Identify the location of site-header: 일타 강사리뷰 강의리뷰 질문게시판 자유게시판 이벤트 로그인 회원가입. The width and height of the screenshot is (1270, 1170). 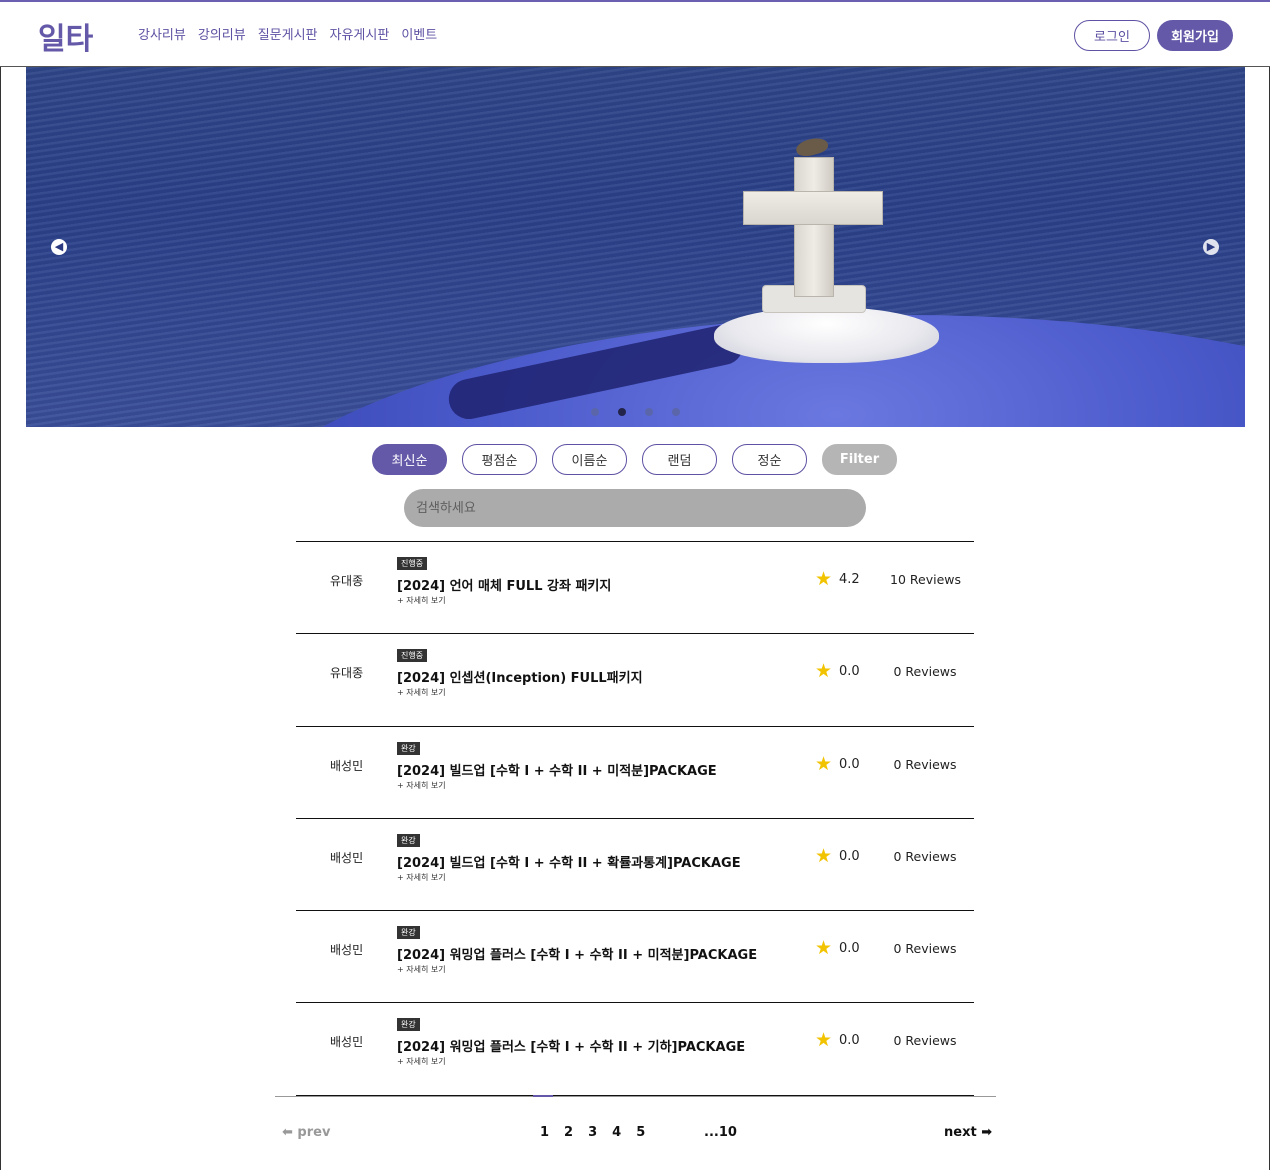
(635, 33).